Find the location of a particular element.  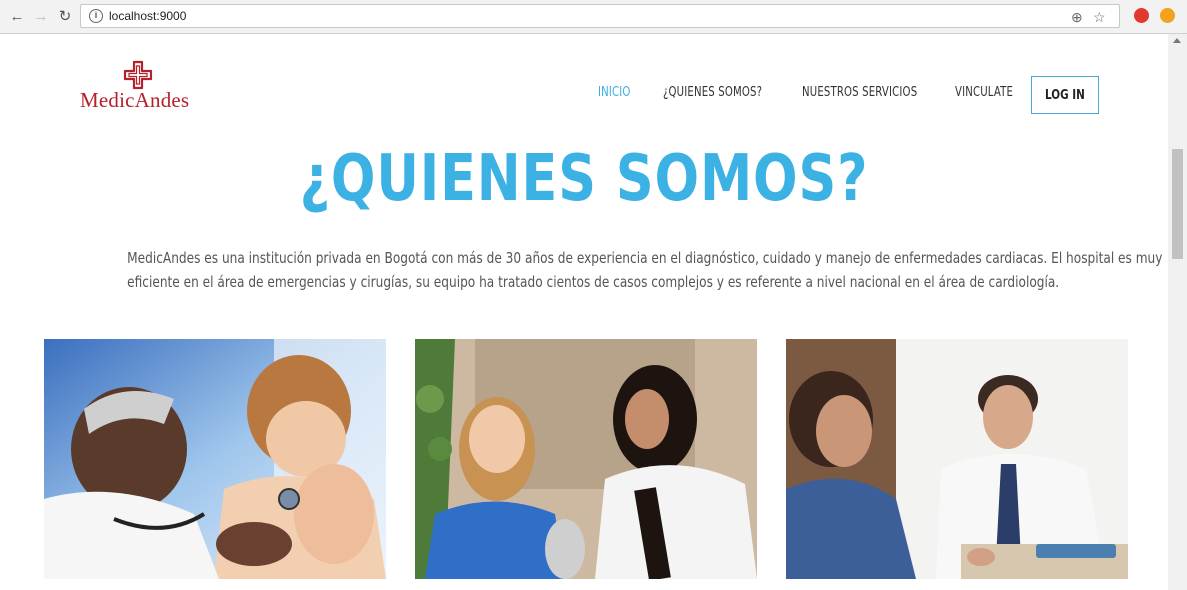

bookmark-star-icon: ☆ is located at coordinates (1099, 17).